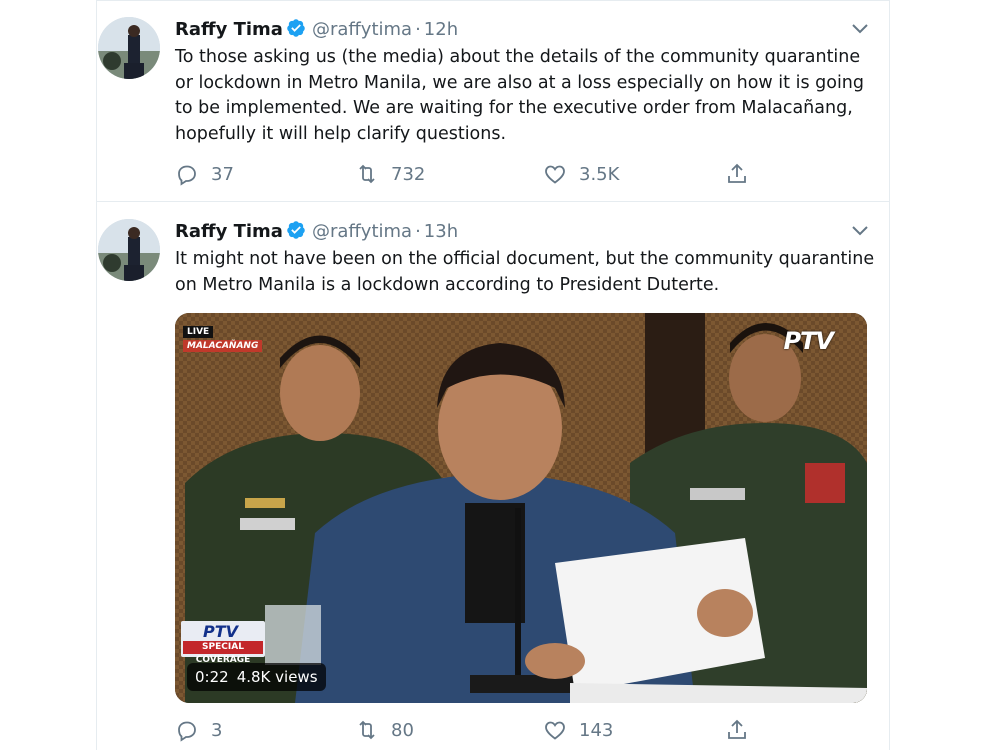 This screenshot has width=1000, height=750. I want to click on timestamp: 13h, so click(441, 231).